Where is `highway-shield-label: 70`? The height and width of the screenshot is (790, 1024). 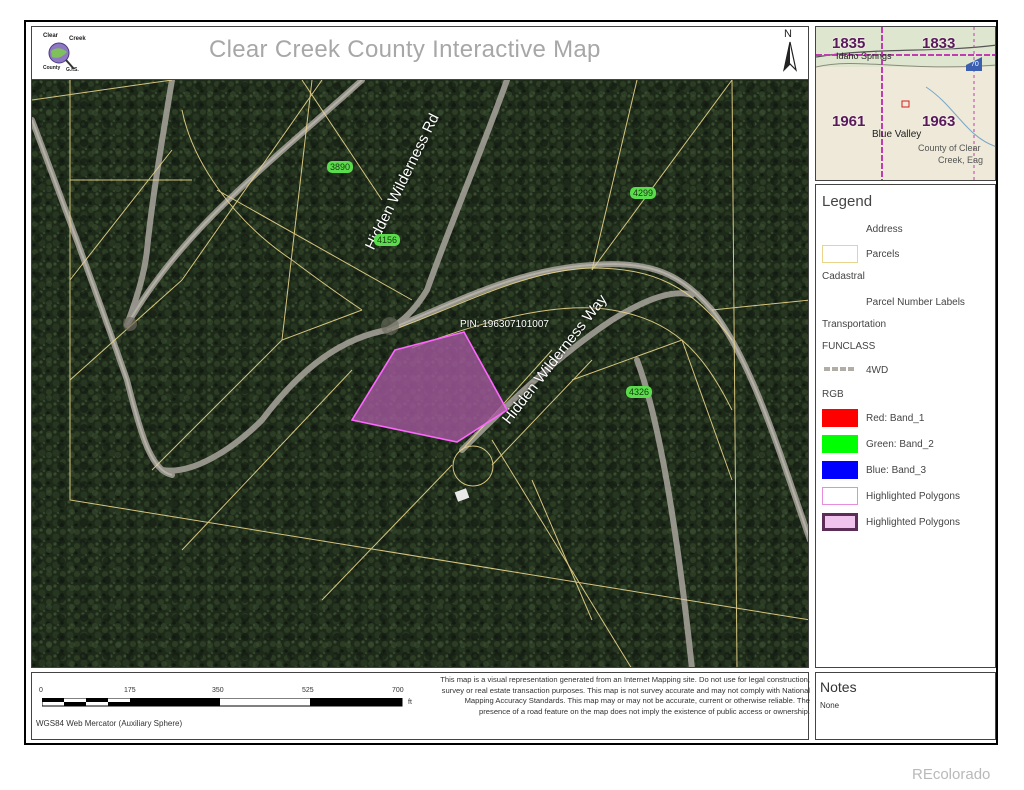 highway-shield-label: 70 is located at coordinates (975, 64).